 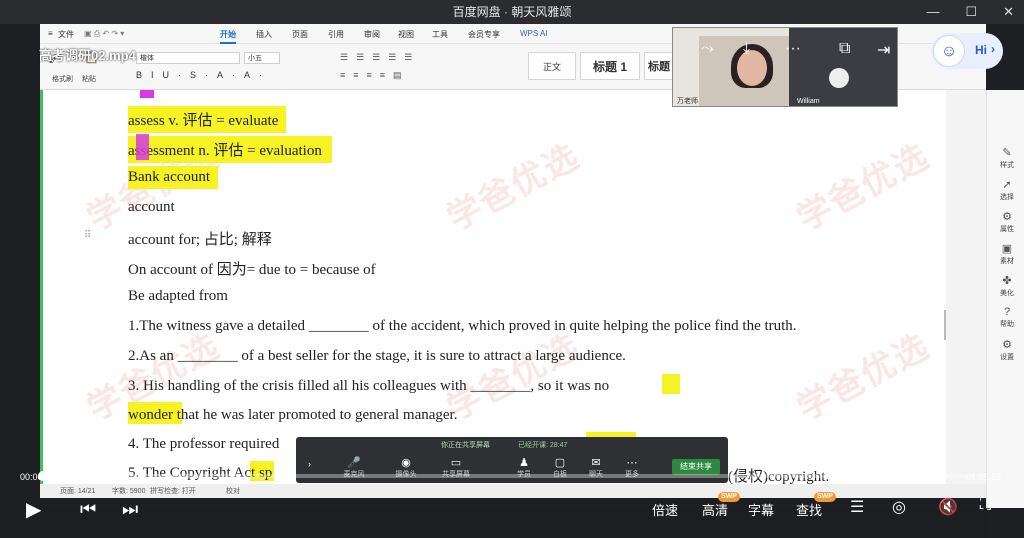 What do you see at coordinates (534, 33) in the screenshot?
I see `menu-wps-ai: WPS AI` at bounding box center [534, 33].